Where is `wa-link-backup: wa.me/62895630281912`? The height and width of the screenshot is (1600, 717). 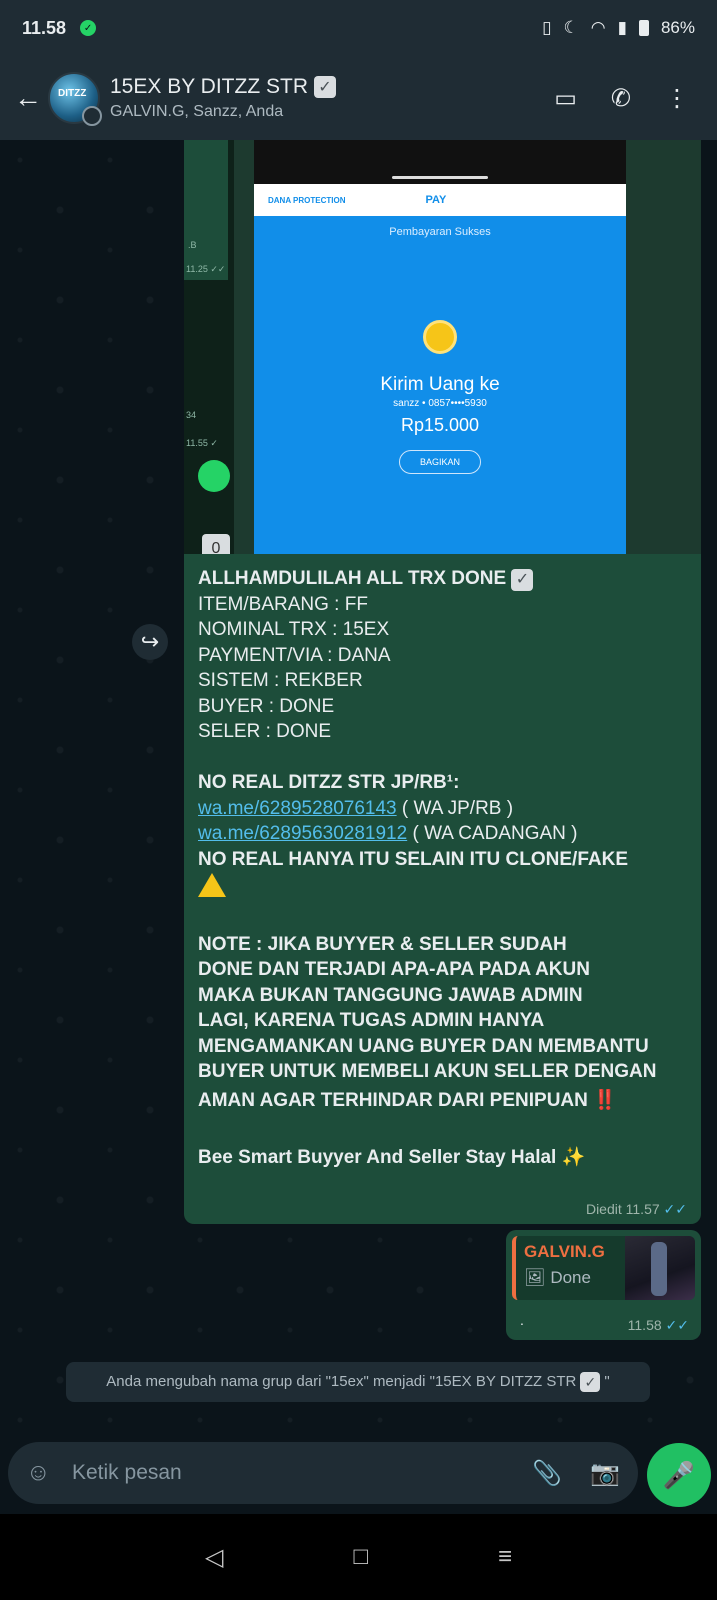 wa-link-backup: wa.me/62895630281912 is located at coordinates (302, 833).